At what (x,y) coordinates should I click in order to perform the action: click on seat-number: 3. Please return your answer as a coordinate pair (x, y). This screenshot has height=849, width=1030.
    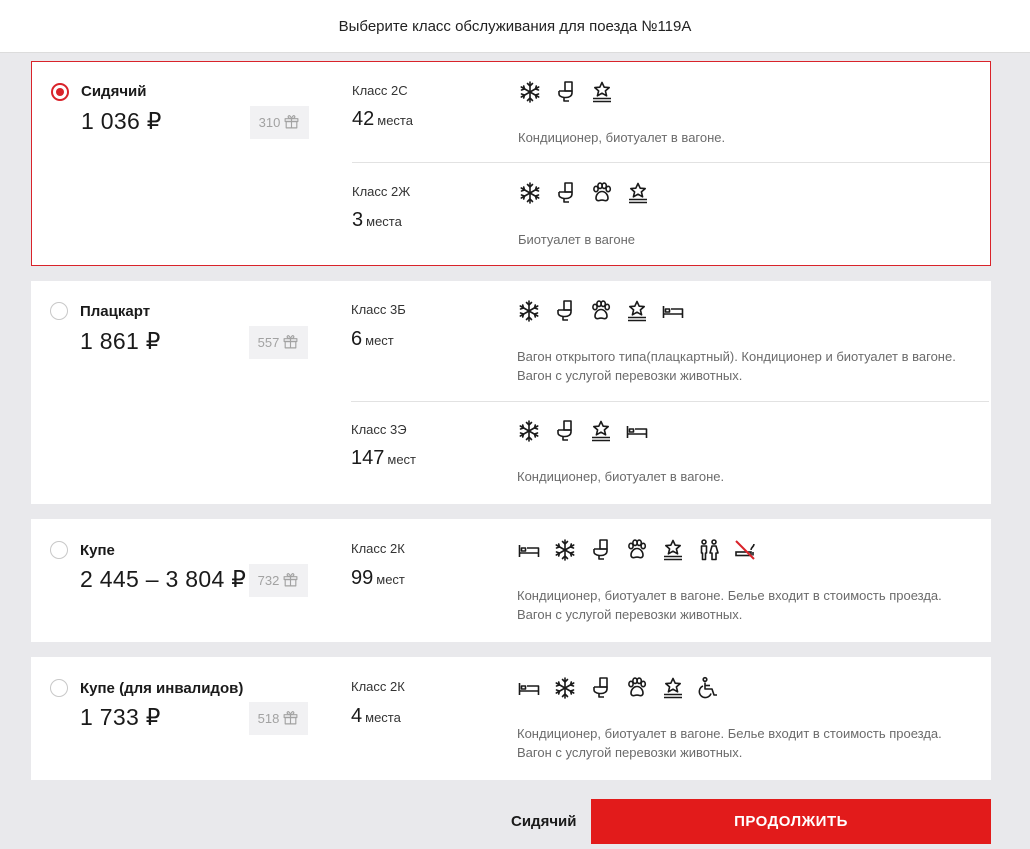
    Looking at the image, I should click on (358, 220).